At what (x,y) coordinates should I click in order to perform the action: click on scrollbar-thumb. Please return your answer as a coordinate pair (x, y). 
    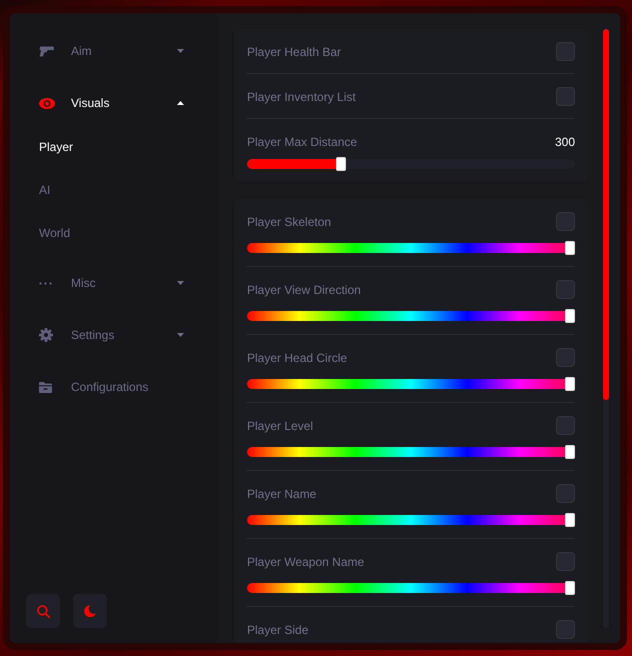
    Looking at the image, I should click on (606, 214).